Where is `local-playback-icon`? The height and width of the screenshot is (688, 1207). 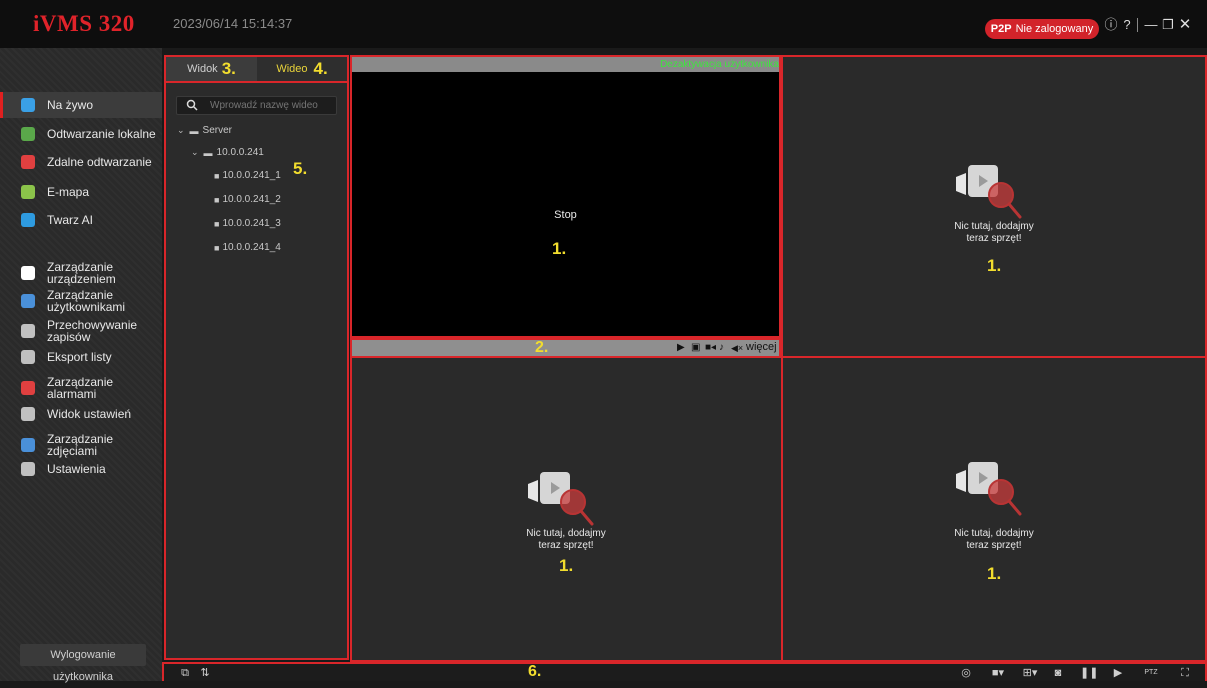
local-playback-icon is located at coordinates (28, 134).